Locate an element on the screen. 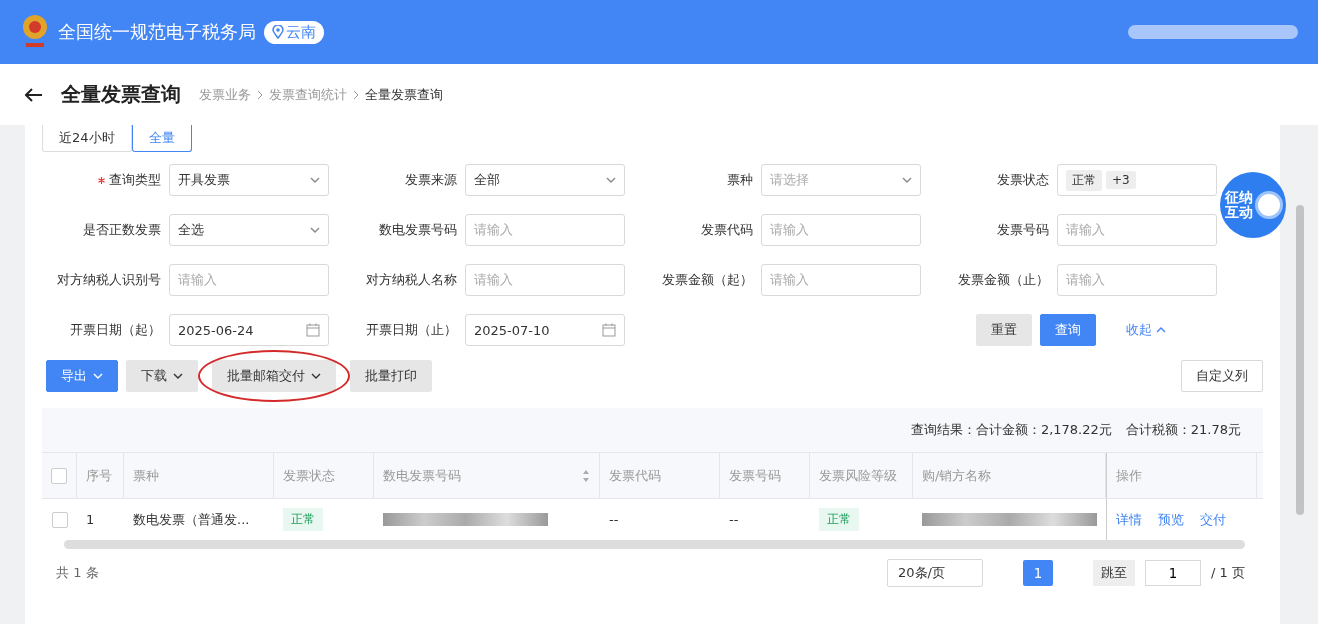 This screenshot has width=1318, height=624. required-asterisk-icon is located at coordinates (101, 180).